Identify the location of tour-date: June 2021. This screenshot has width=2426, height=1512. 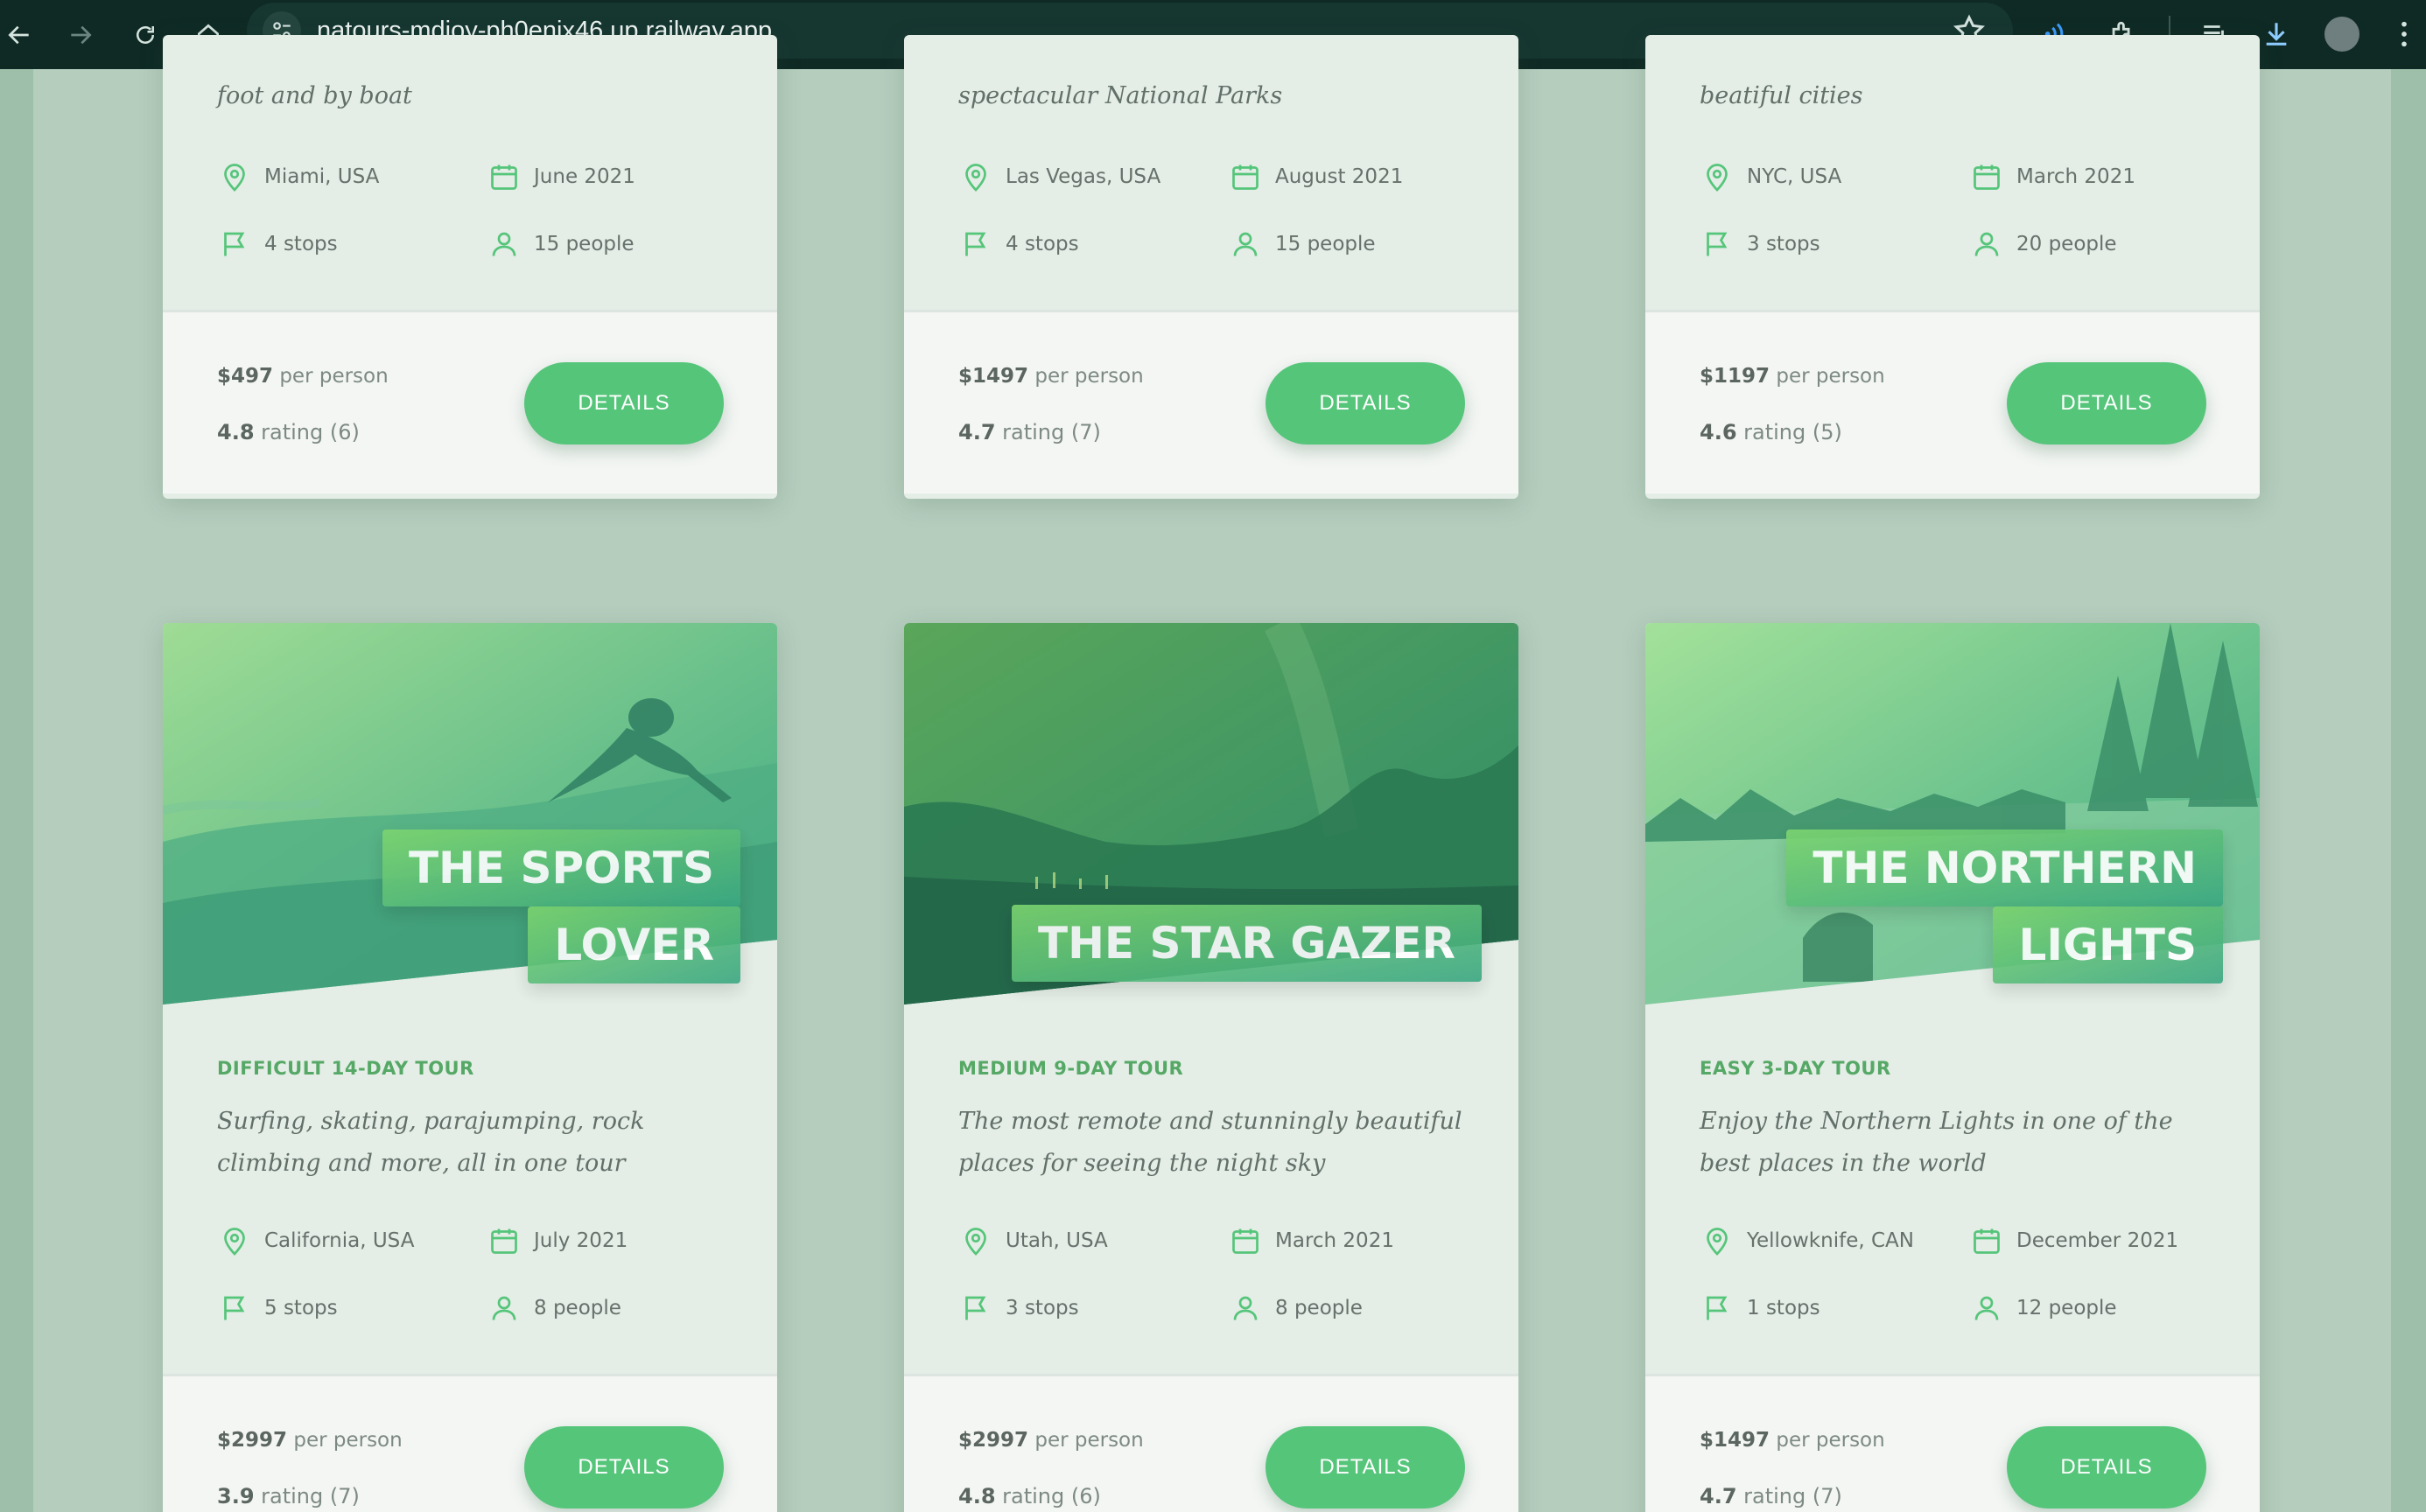
(561, 176).